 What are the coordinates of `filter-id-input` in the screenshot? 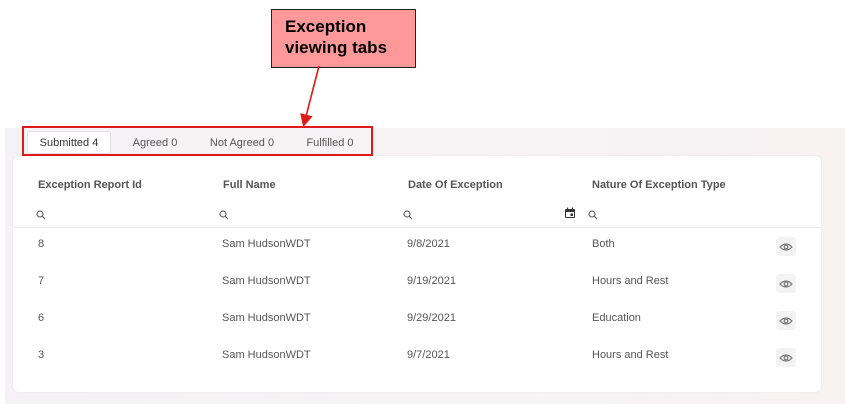 It's located at (120, 215).